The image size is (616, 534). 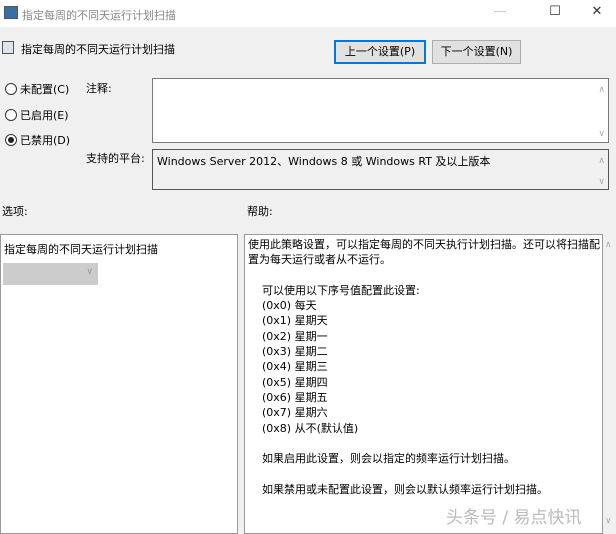 What do you see at coordinates (45, 140) in the screenshot?
I see `radio-label: 已禁用(D)` at bounding box center [45, 140].